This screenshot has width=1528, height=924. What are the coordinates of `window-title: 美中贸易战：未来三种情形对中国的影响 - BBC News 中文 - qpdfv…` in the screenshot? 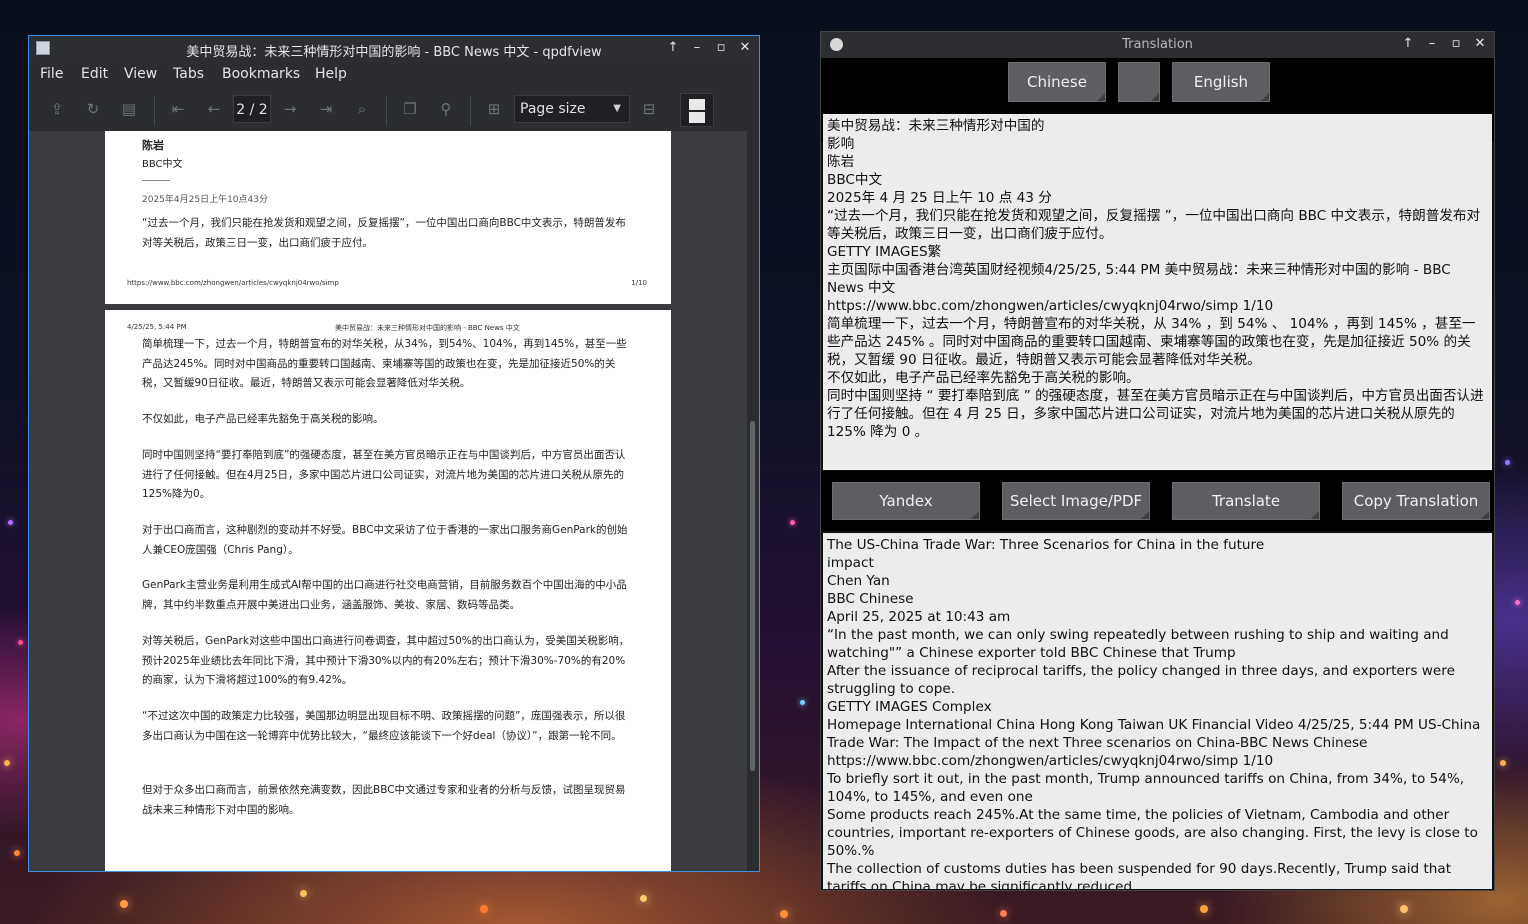 It's located at (394, 52).